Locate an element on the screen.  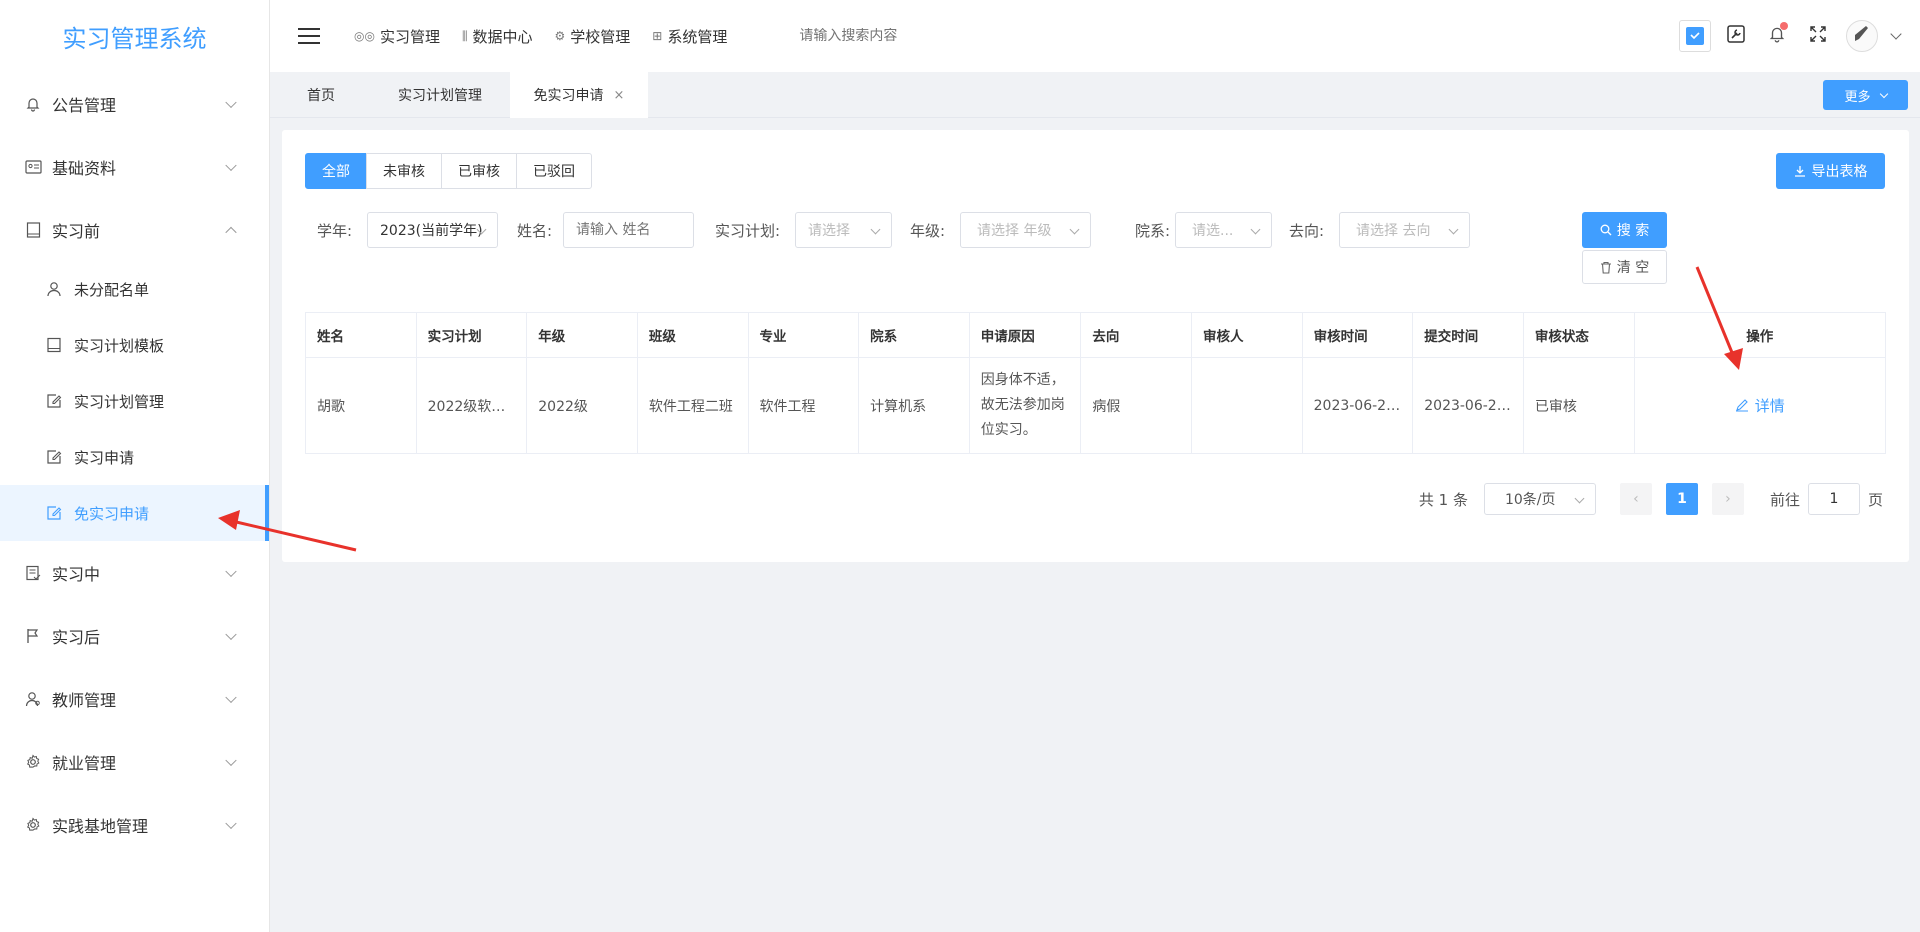
menu-teacher-management: 教师管理 is located at coordinates (134, 698).